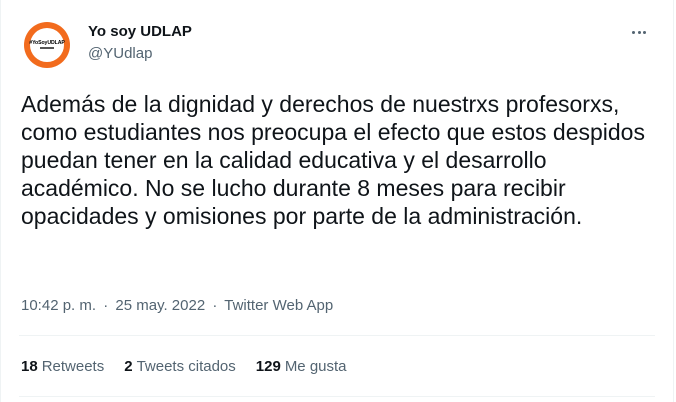 This screenshot has height=402, width=676. I want to click on avatar-underline, so click(47, 48).